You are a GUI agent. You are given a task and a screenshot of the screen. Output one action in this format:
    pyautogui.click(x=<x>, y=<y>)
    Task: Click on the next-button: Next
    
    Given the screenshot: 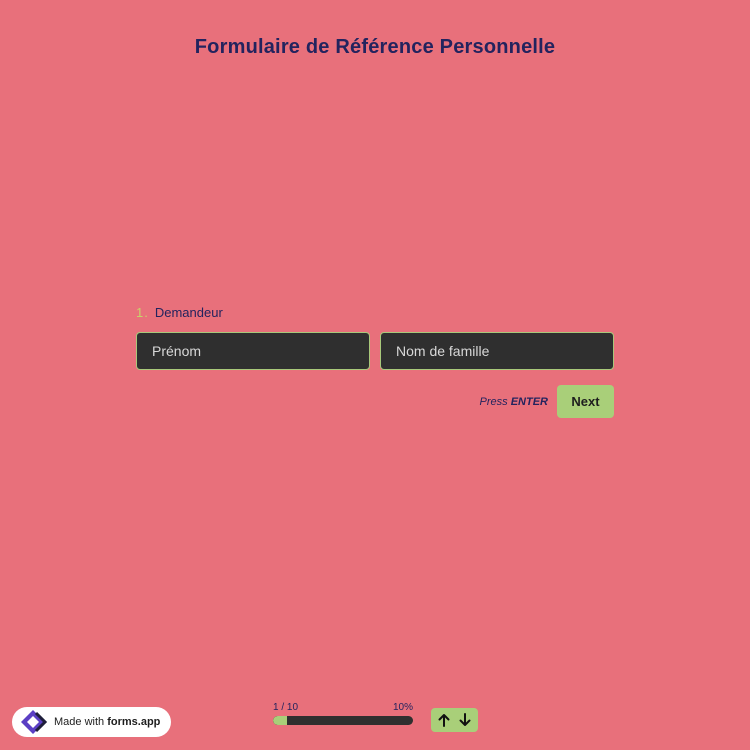 What is the action you would take?
    pyautogui.click(x=585, y=401)
    